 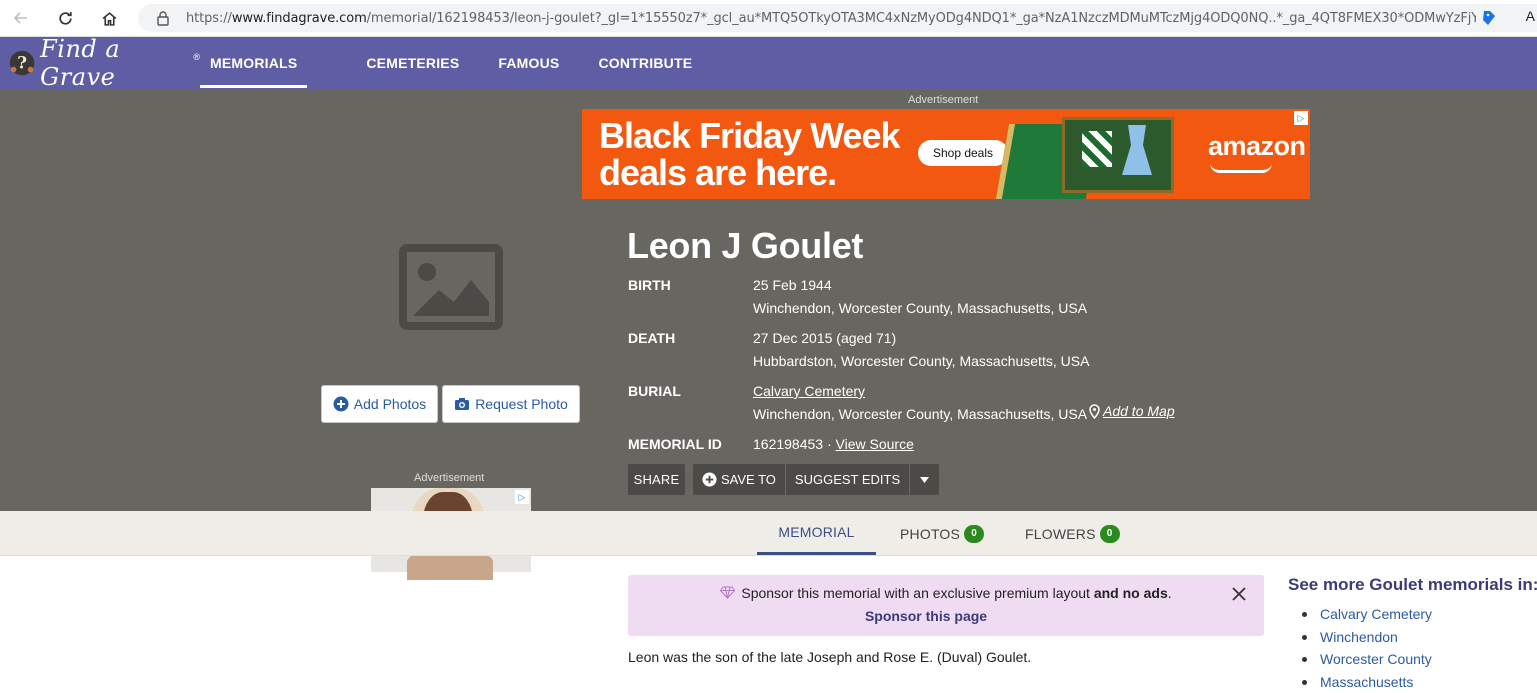 What do you see at coordinates (412, 63) in the screenshot?
I see `nav-cemeteries: CEMETERIES` at bounding box center [412, 63].